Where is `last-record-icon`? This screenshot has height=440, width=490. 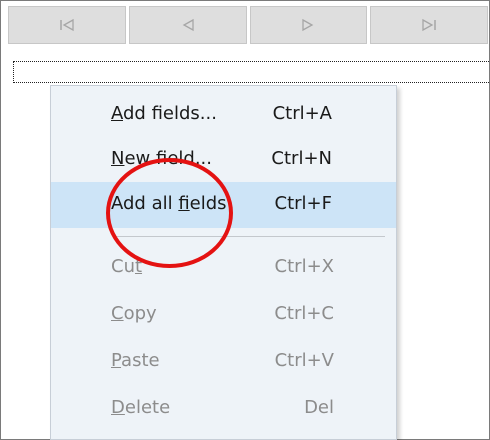 last-record-icon is located at coordinates (429, 25).